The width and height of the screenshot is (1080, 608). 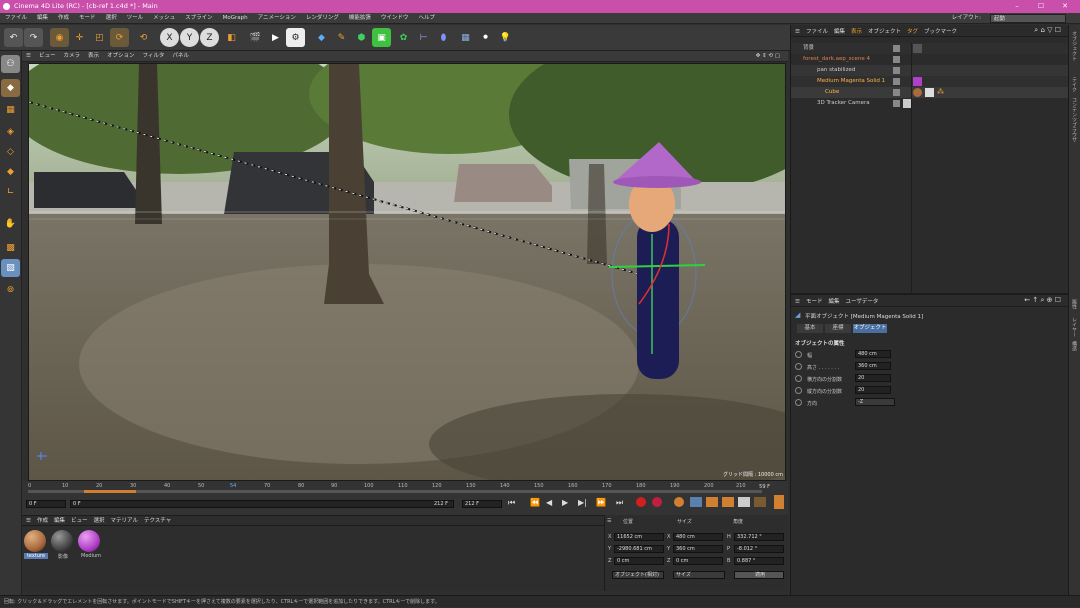 I want to click on coord-mode-select: オブジェクト(相対), so click(x=638, y=575).